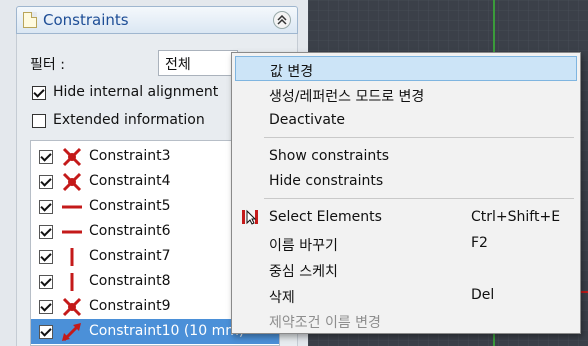 This screenshot has width=588, height=346. What do you see at coordinates (406, 156) in the screenshot?
I see `menu-item-show-constraints: Show constraints` at bounding box center [406, 156].